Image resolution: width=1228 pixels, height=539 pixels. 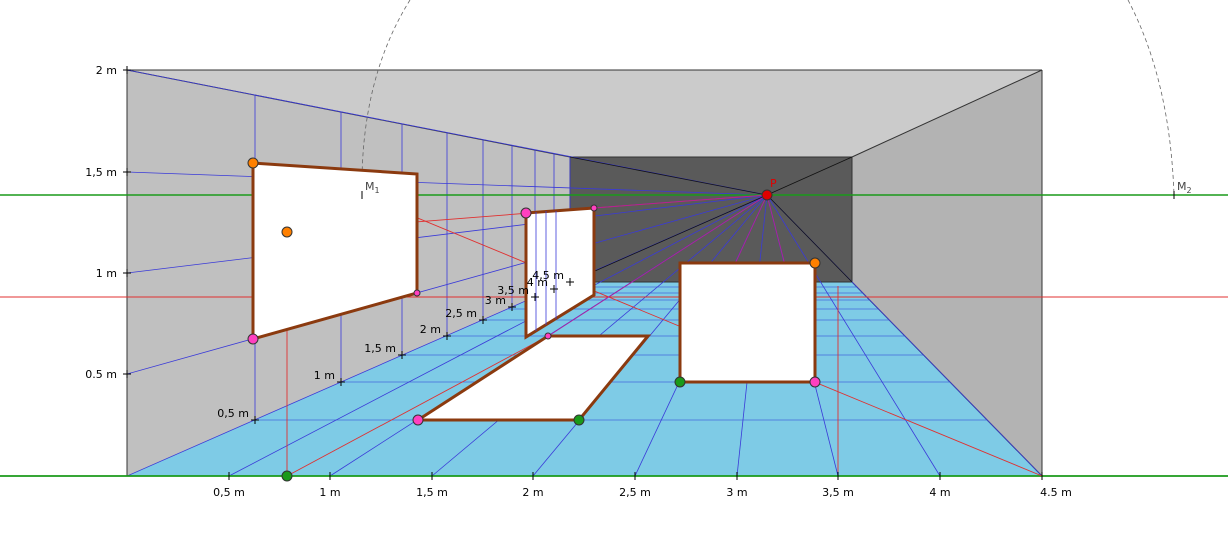 What do you see at coordinates (815, 263) in the screenshot?
I see `point-standing-frame-top` at bounding box center [815, 263].